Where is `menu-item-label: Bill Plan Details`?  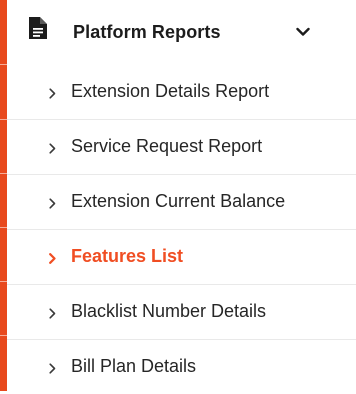
menu-item-label: Bill Plan Details is located at coordinates (134, 366).